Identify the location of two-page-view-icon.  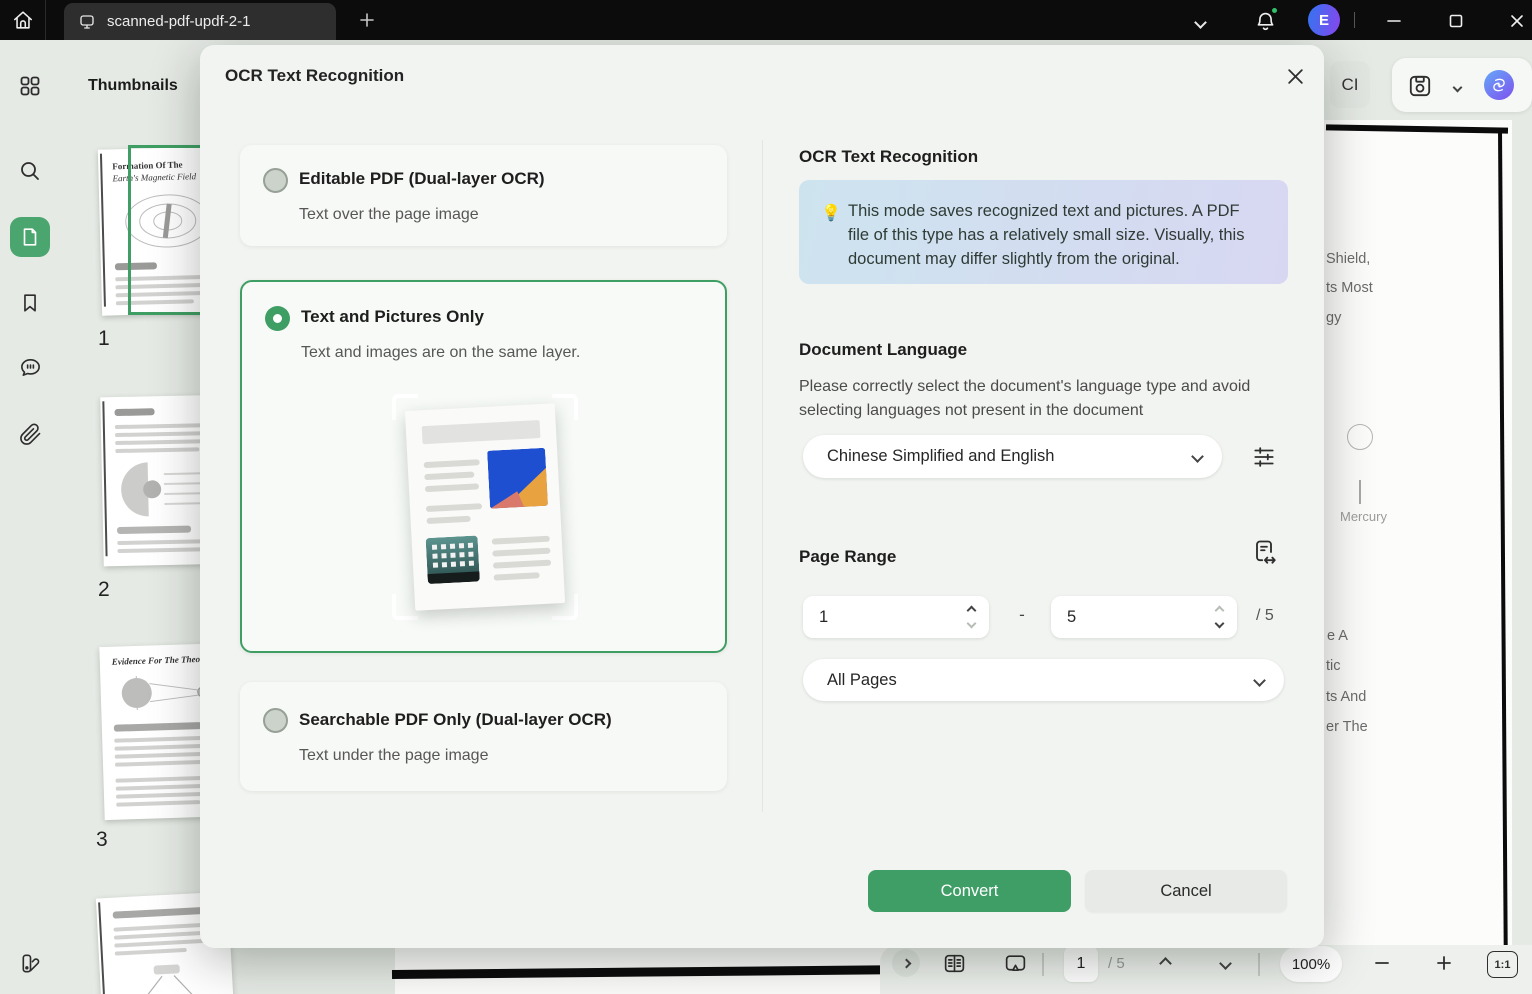
(954, 963).